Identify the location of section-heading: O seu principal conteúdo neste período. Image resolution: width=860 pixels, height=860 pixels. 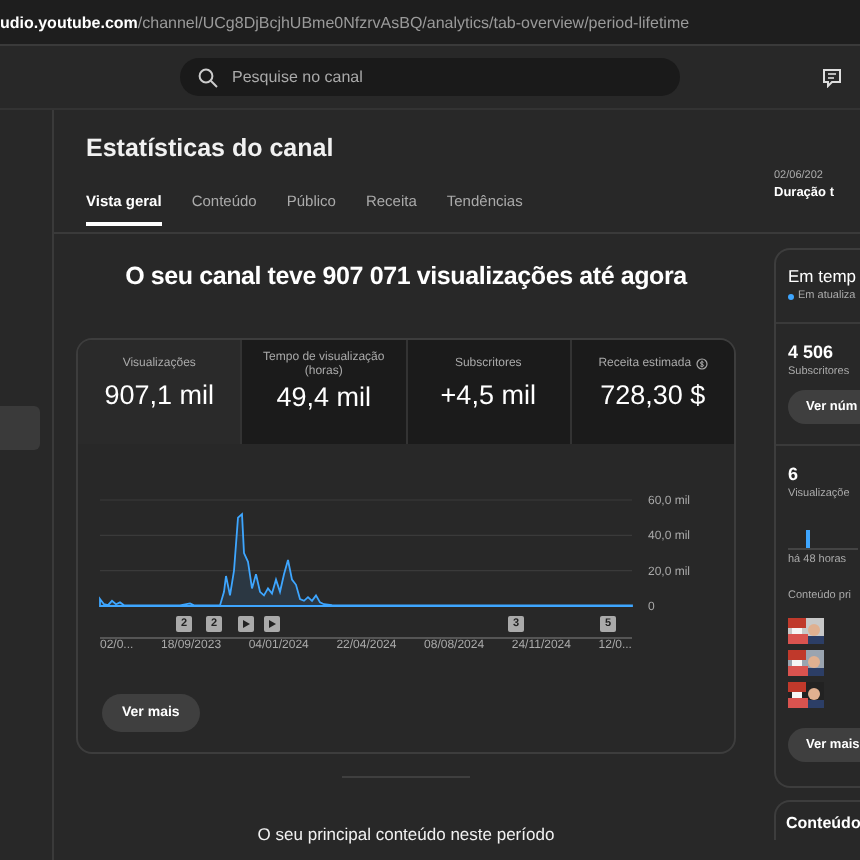
(406, 834).